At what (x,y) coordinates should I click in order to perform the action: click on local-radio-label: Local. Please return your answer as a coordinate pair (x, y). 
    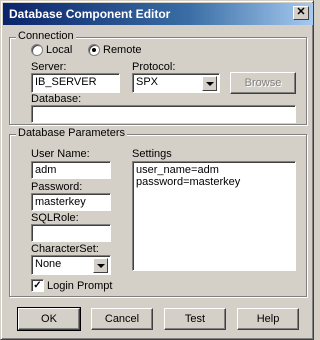
    Looking at the image, I should click on (59, 50).